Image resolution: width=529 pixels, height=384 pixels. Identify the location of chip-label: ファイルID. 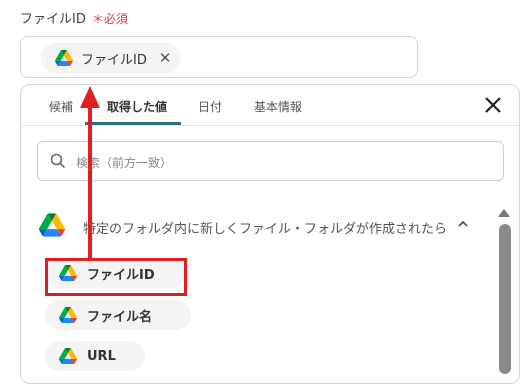
(114, 60).